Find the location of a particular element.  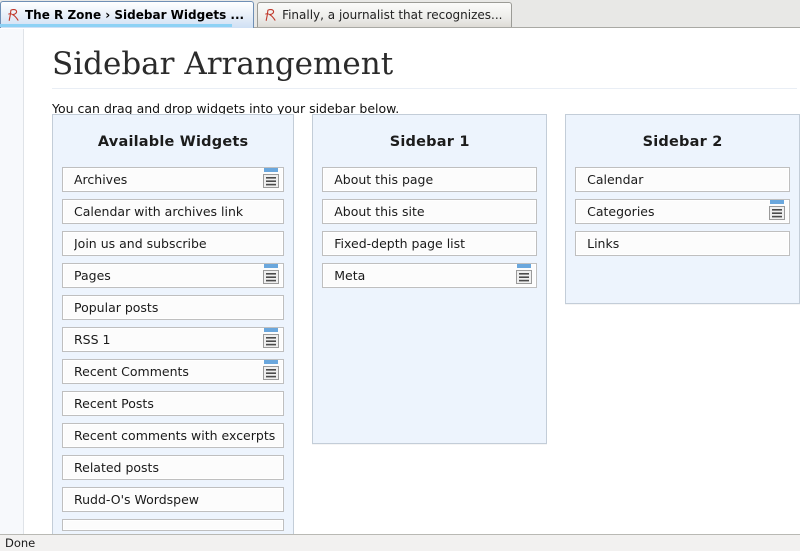

widget-item: Fixed-depth page list is located at coordinates (430, 243).